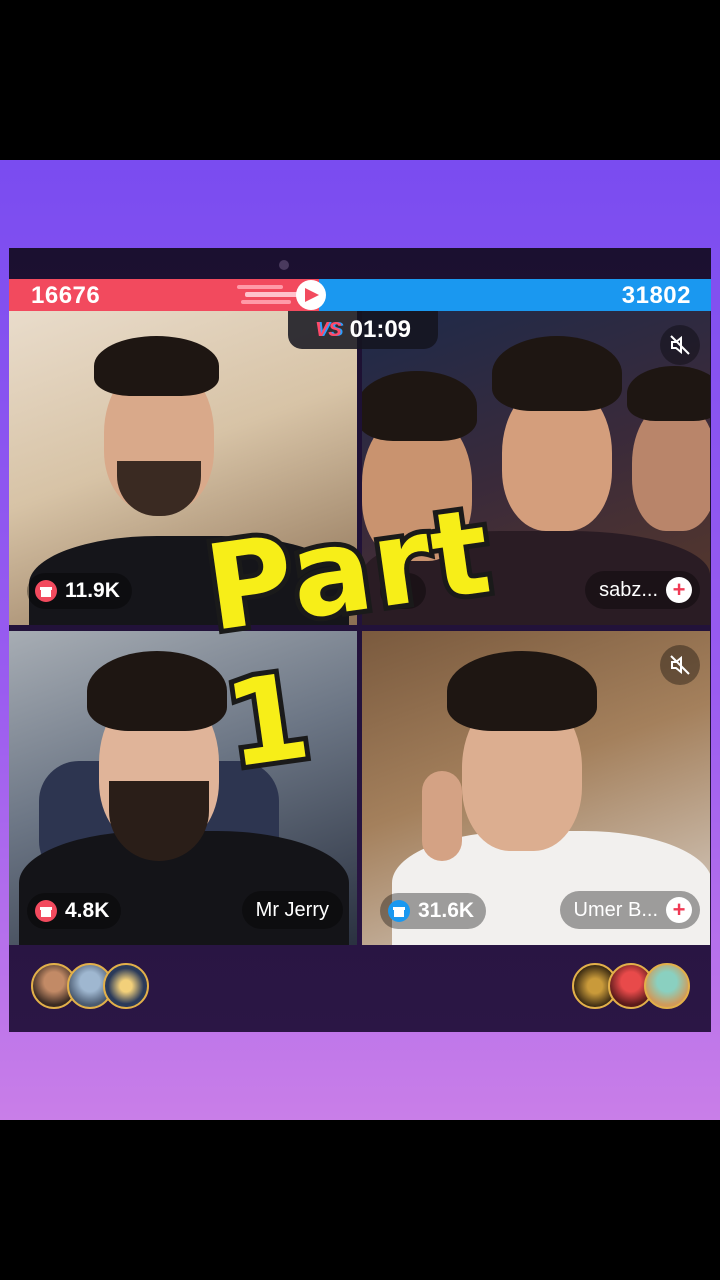 This screenshot has width=720, height=1280. I want to click on right-team-top-gifters, so click(631, 987).